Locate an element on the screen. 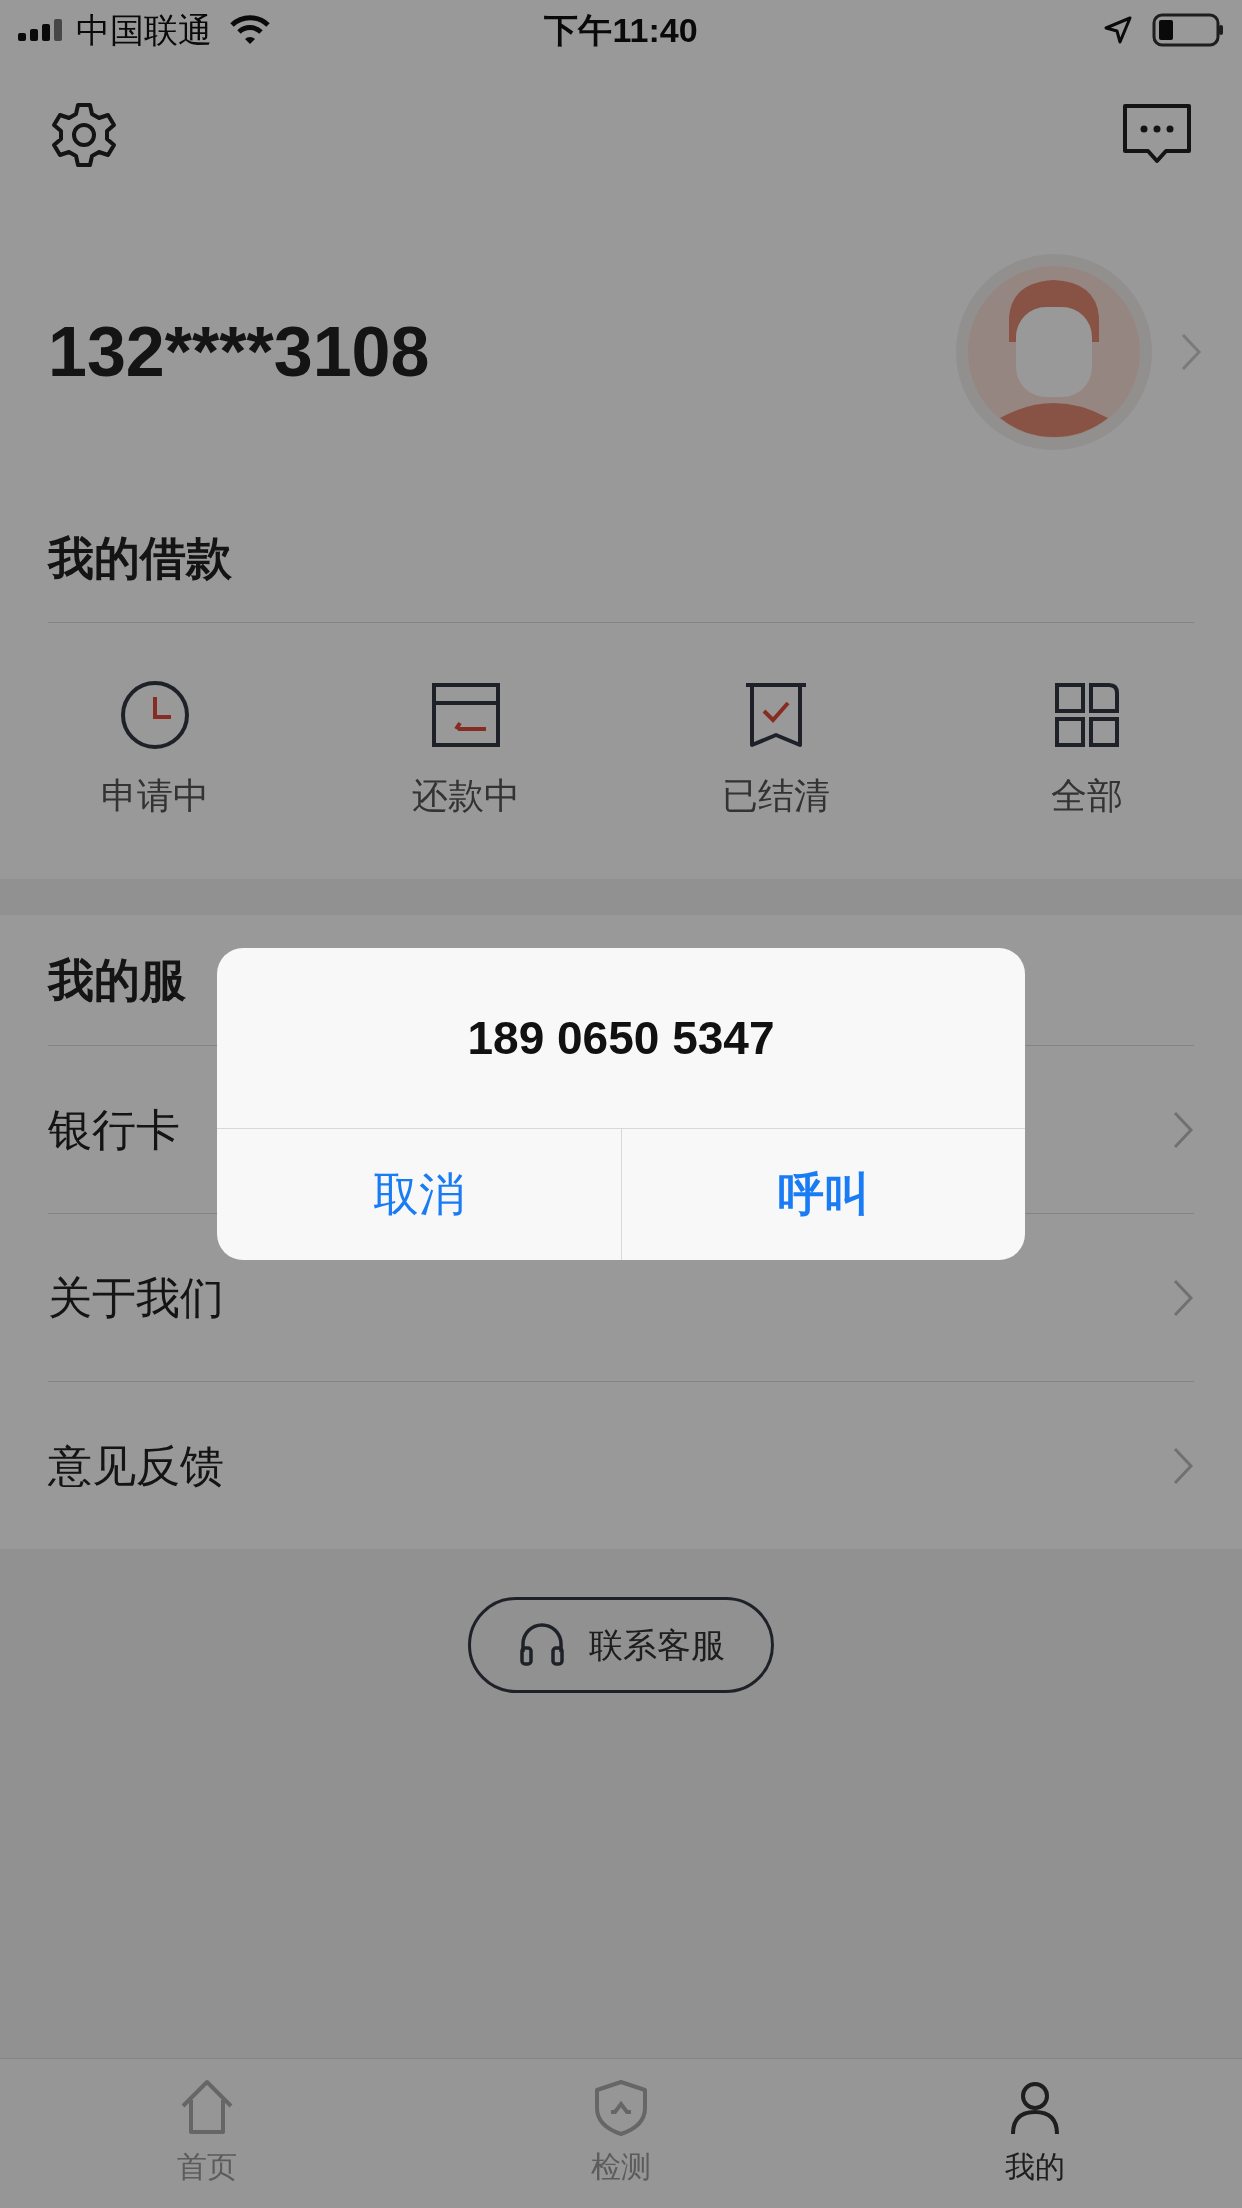 This screenshot has height=2208, width=1242. section-title: 我的借款 is located at coordinates (139, 558).